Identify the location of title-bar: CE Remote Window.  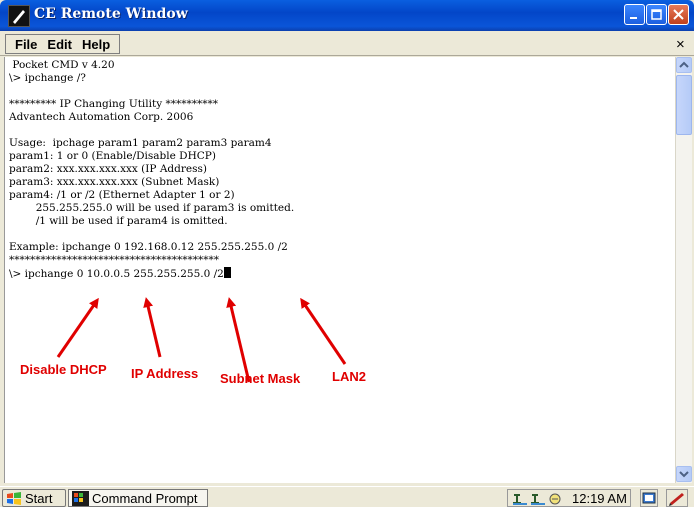
(347, 15).